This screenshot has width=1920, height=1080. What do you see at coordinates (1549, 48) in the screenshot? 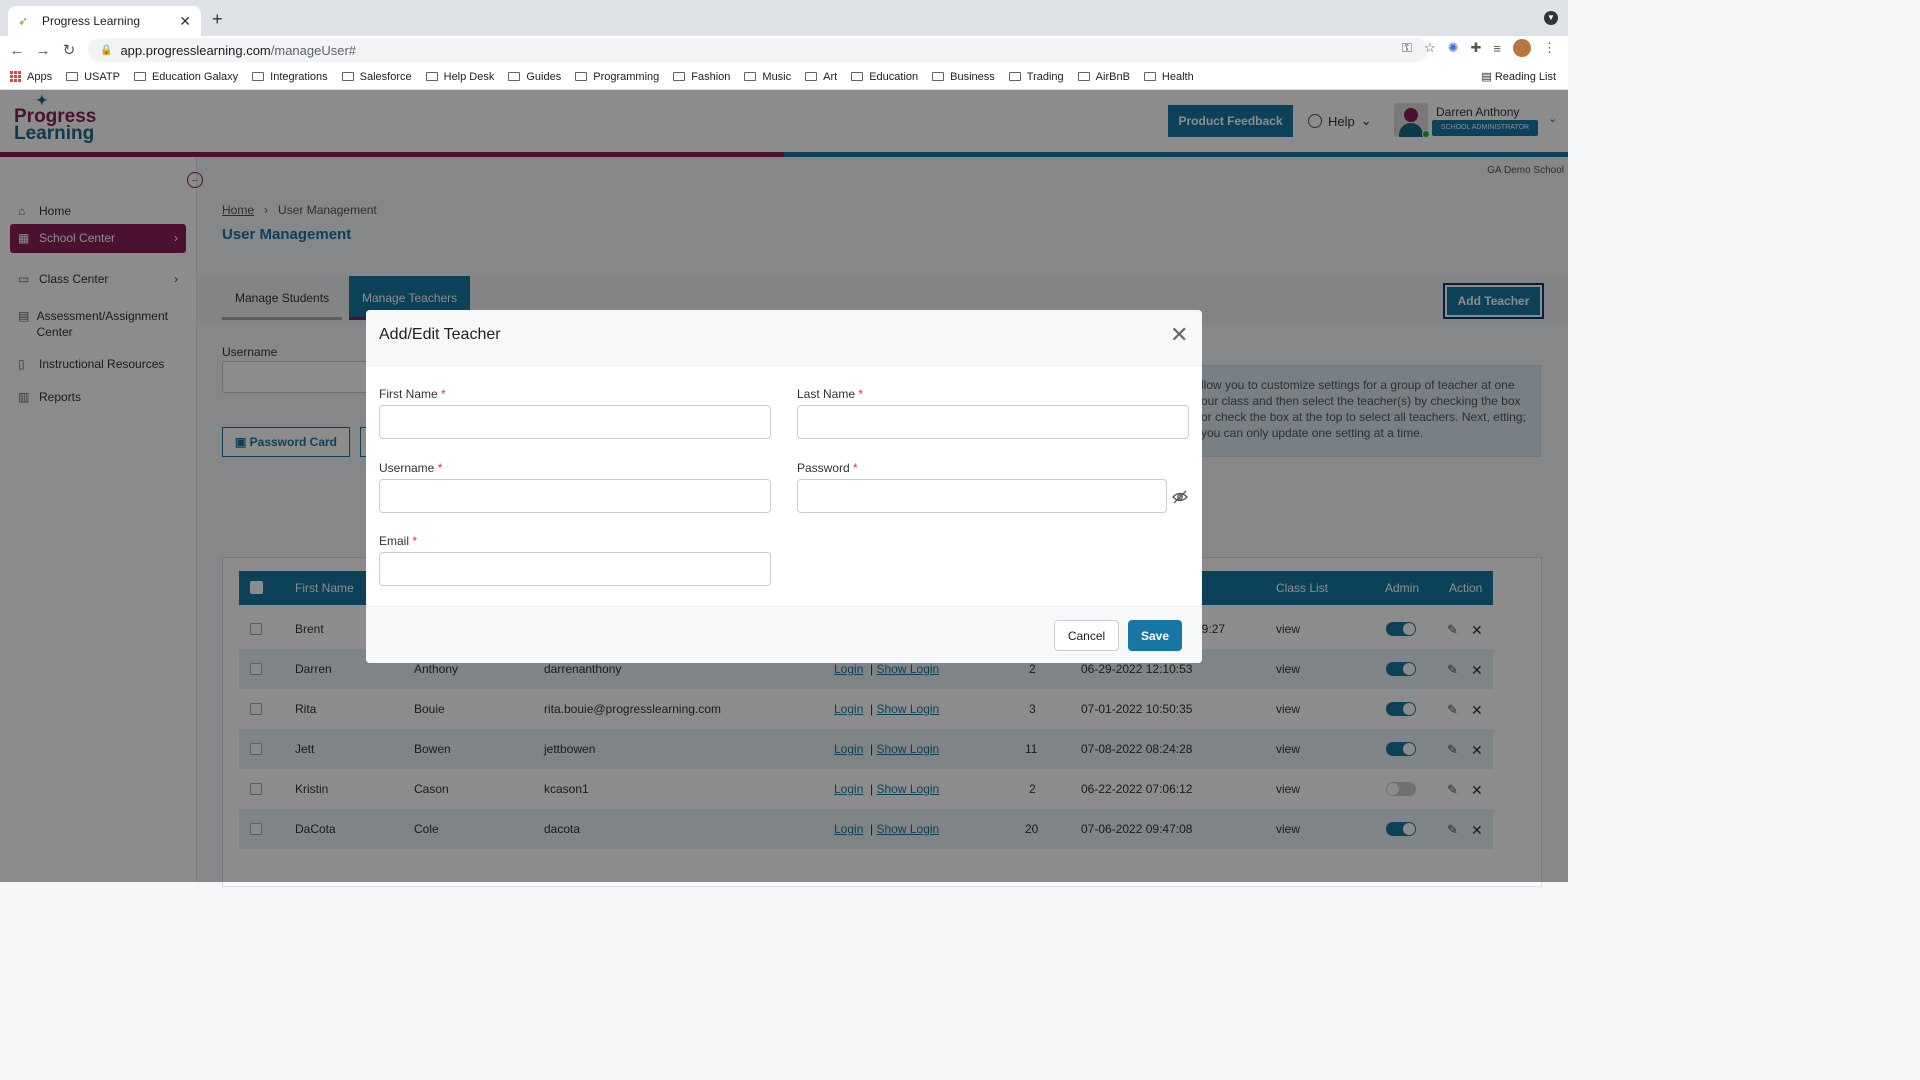
I see `menu-icon: ⋮` at bounding box center [1549, 48].